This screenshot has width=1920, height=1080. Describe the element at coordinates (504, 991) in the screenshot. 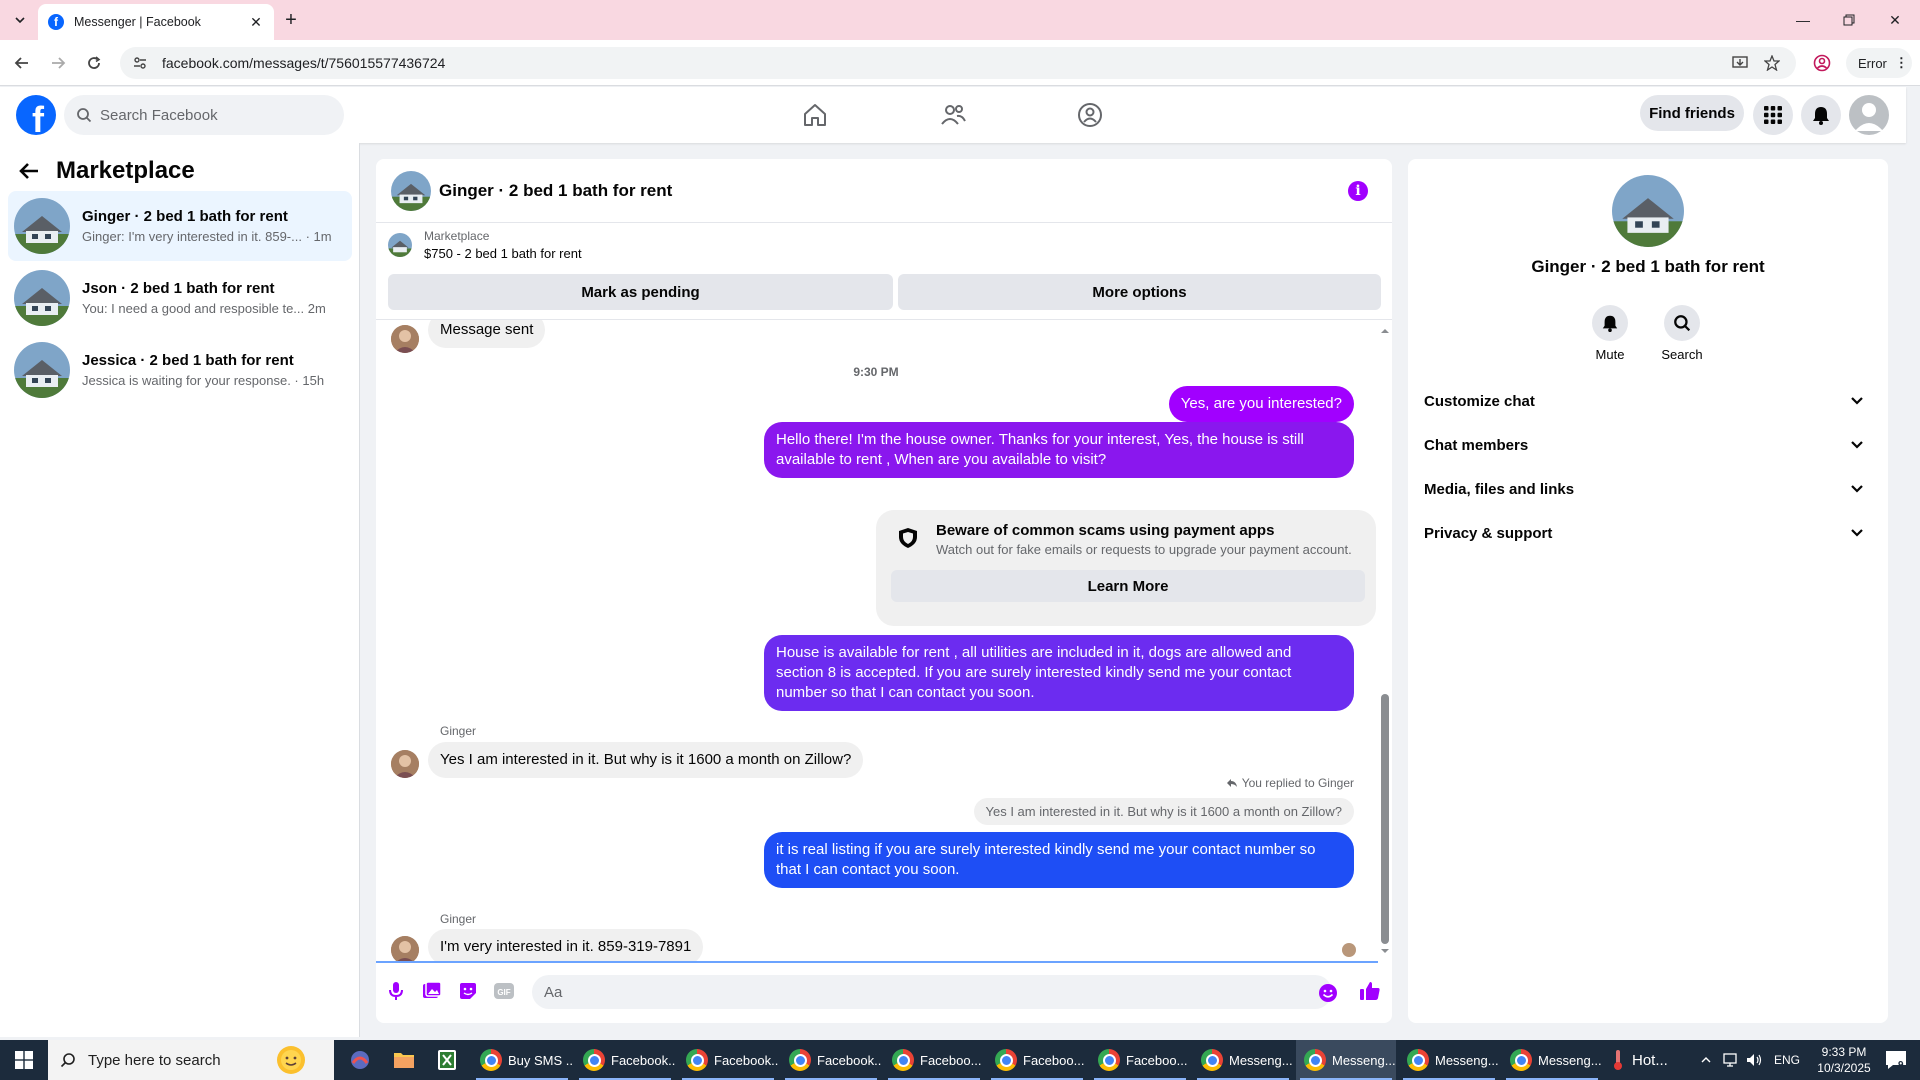

I see `gif-icon: GIF` at that location.